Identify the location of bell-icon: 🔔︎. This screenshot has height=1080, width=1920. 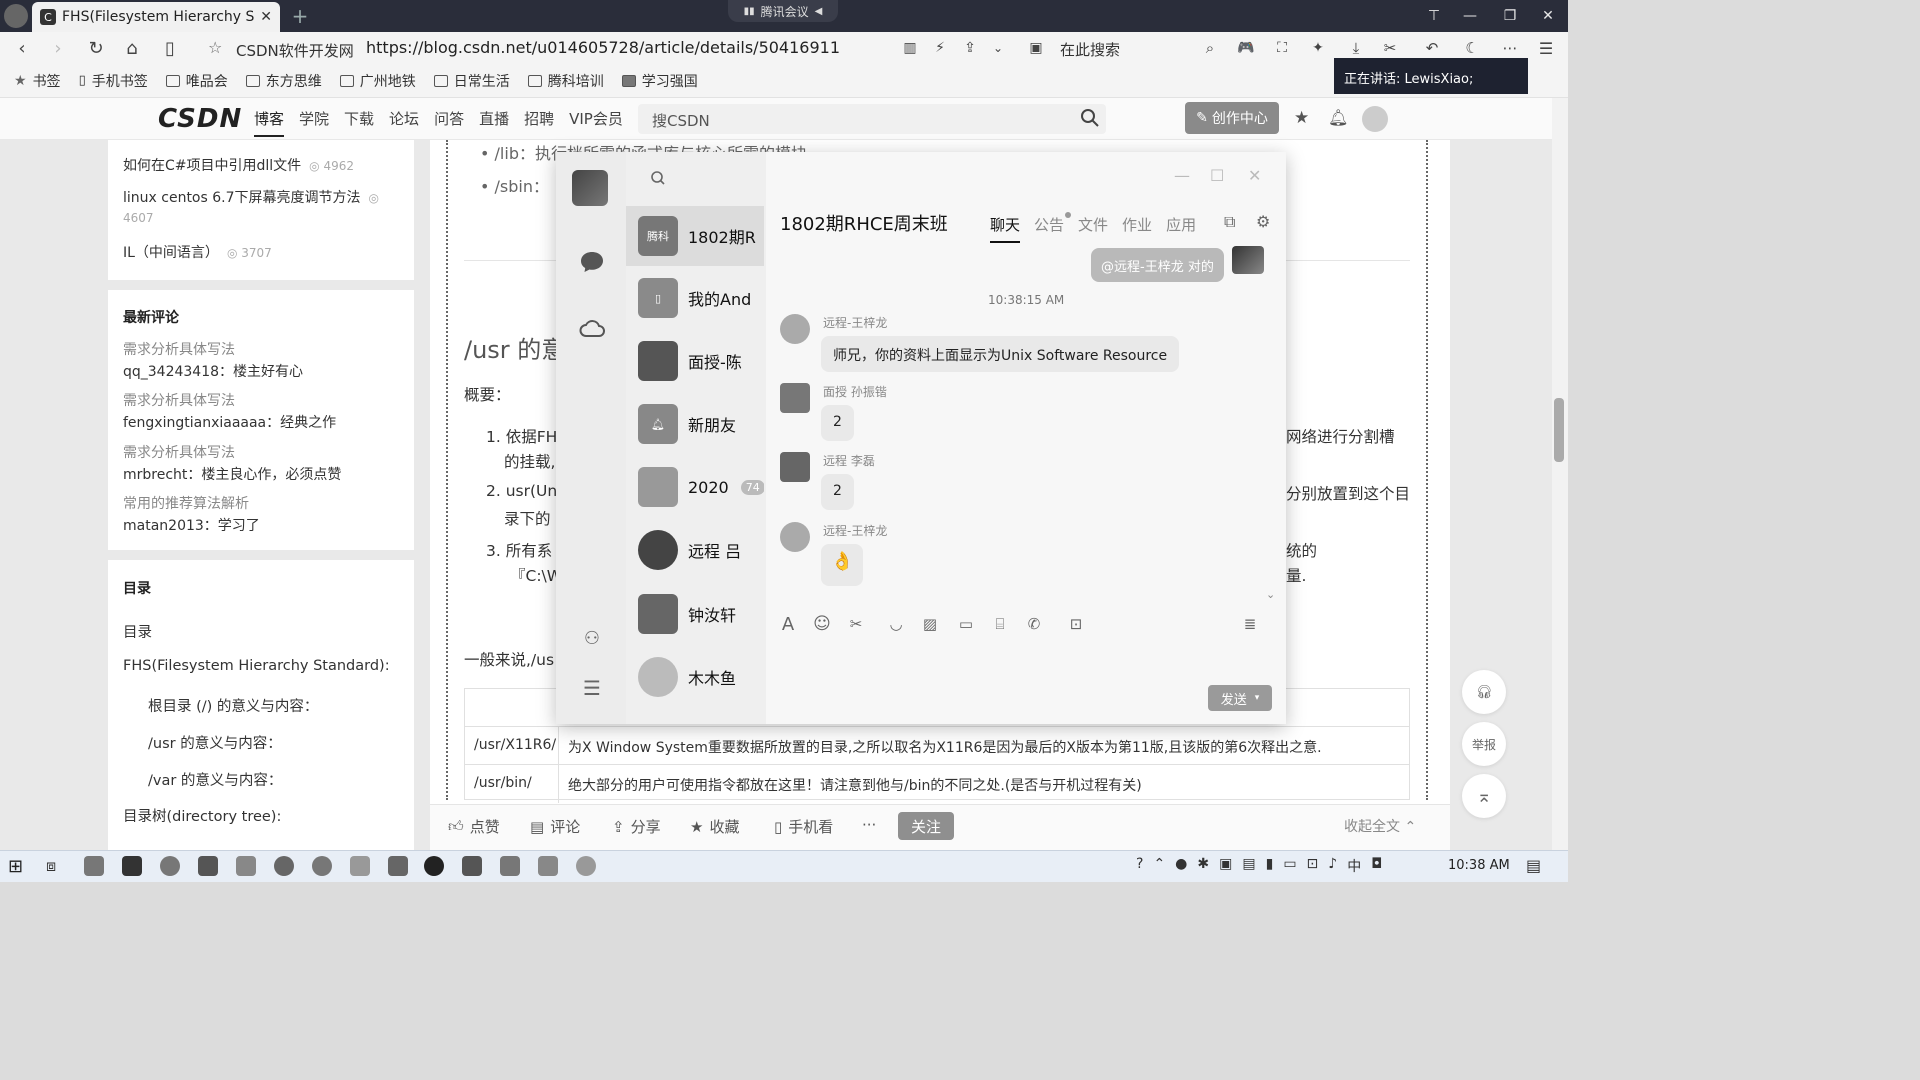
(1338, 117).